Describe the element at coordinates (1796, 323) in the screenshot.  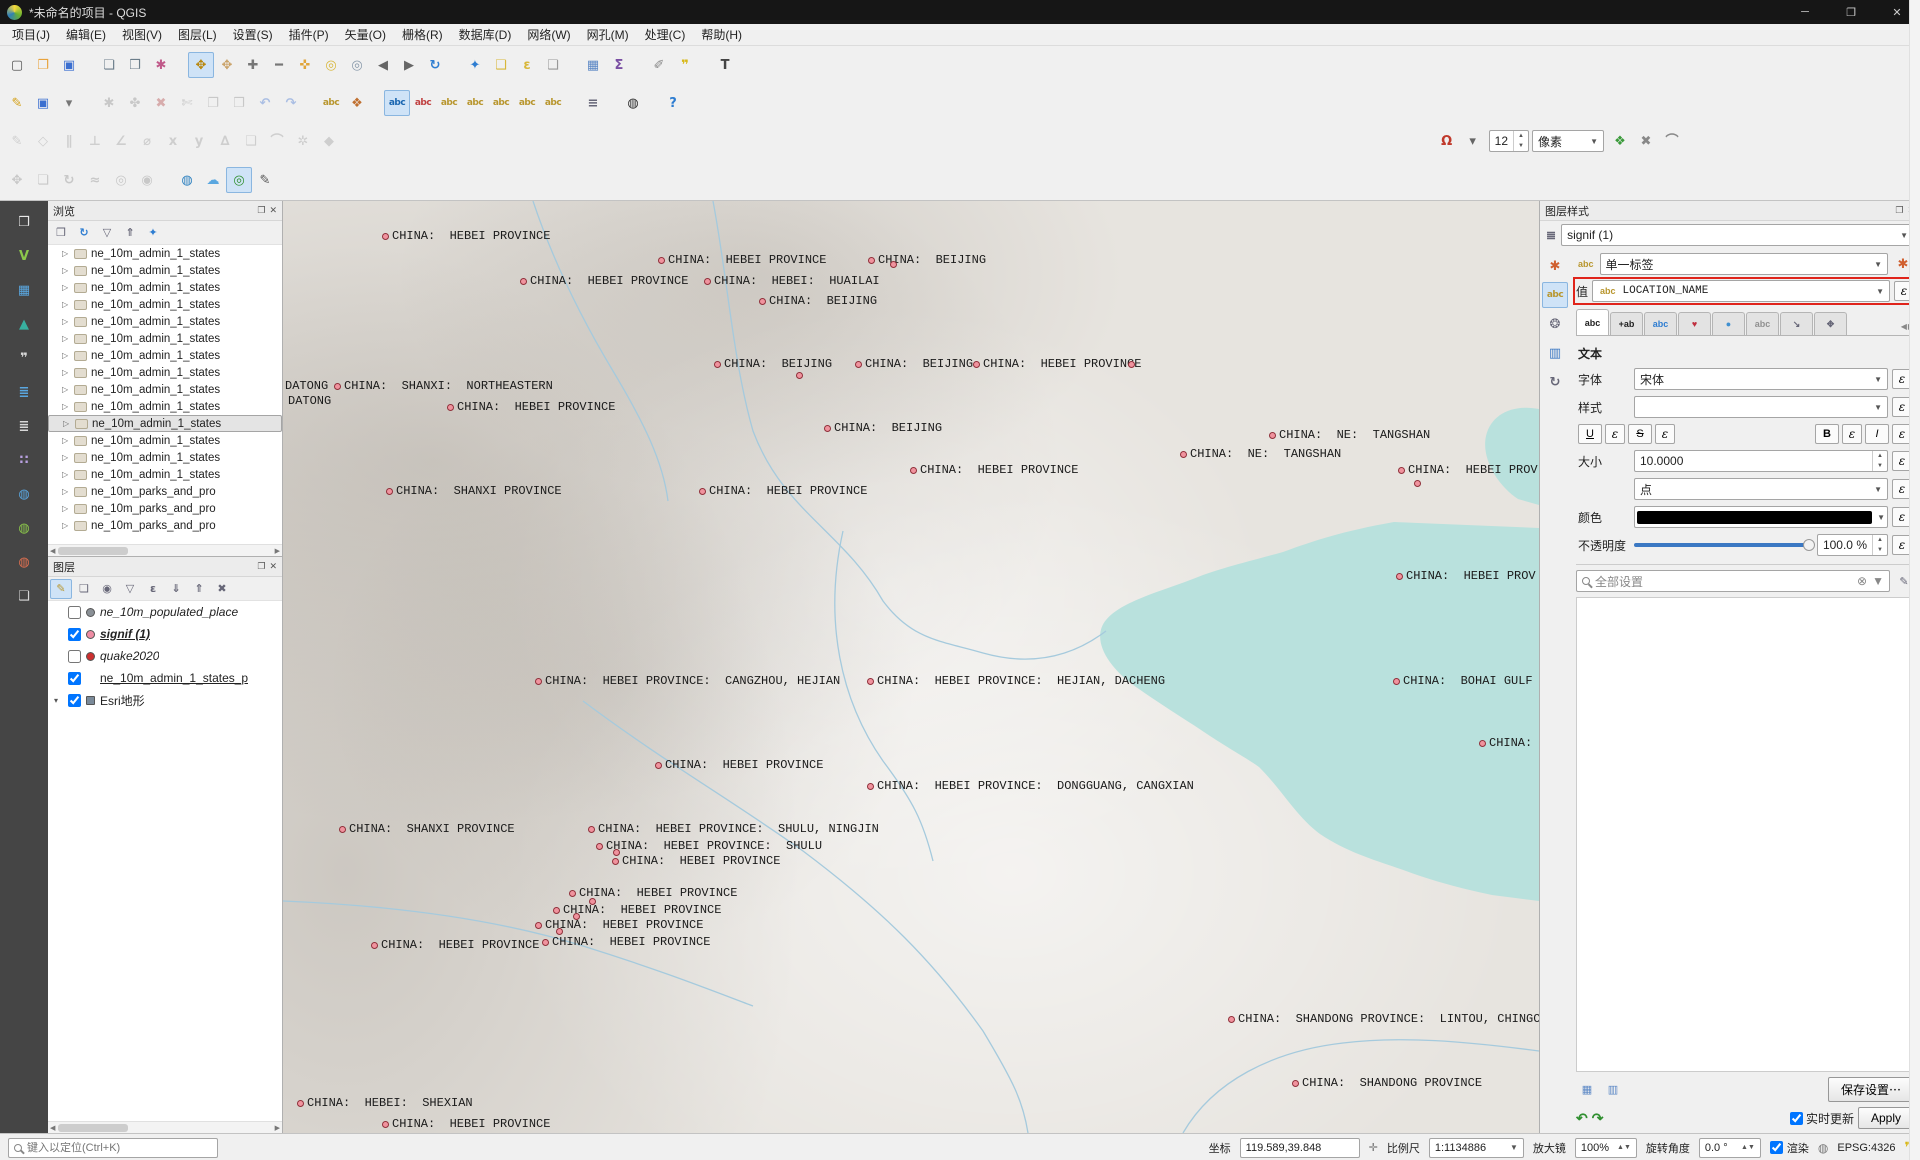
I see `tab-callouts: ↘` at that location.